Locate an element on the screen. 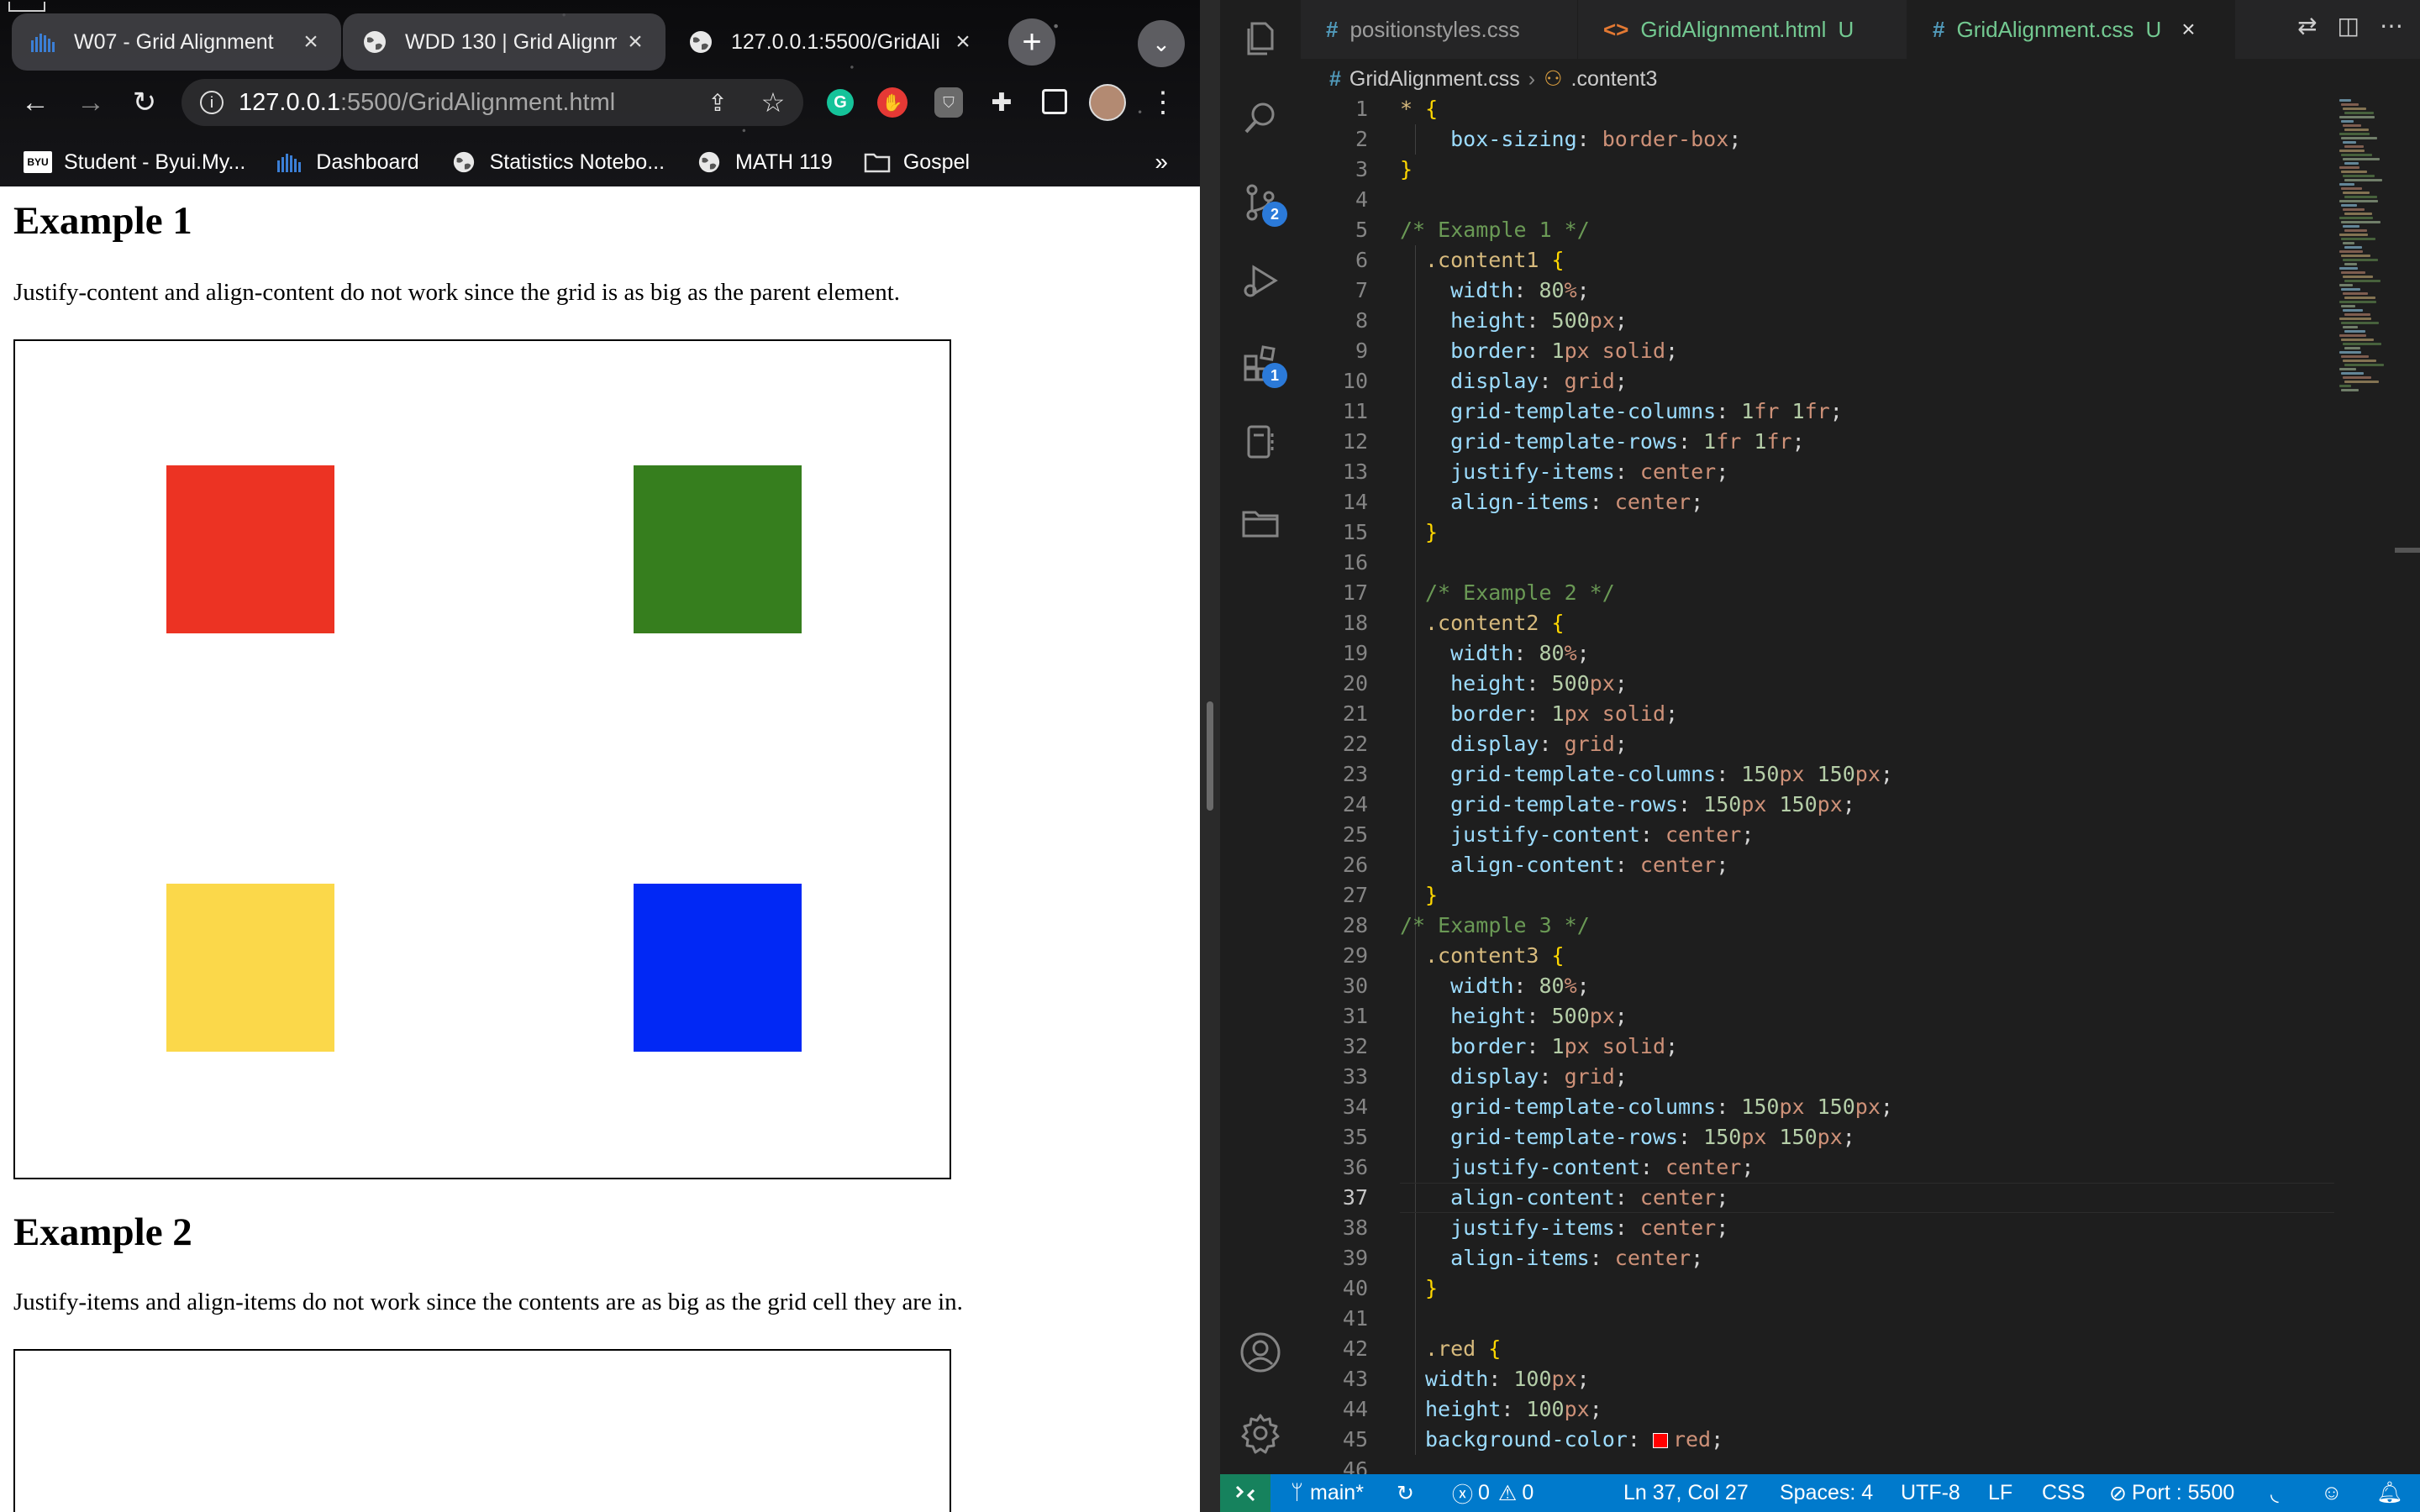 The width and height of the screenshot is (2420, 1512). code-line: 33 display: grid; is located at coordinates (1817, 1077).